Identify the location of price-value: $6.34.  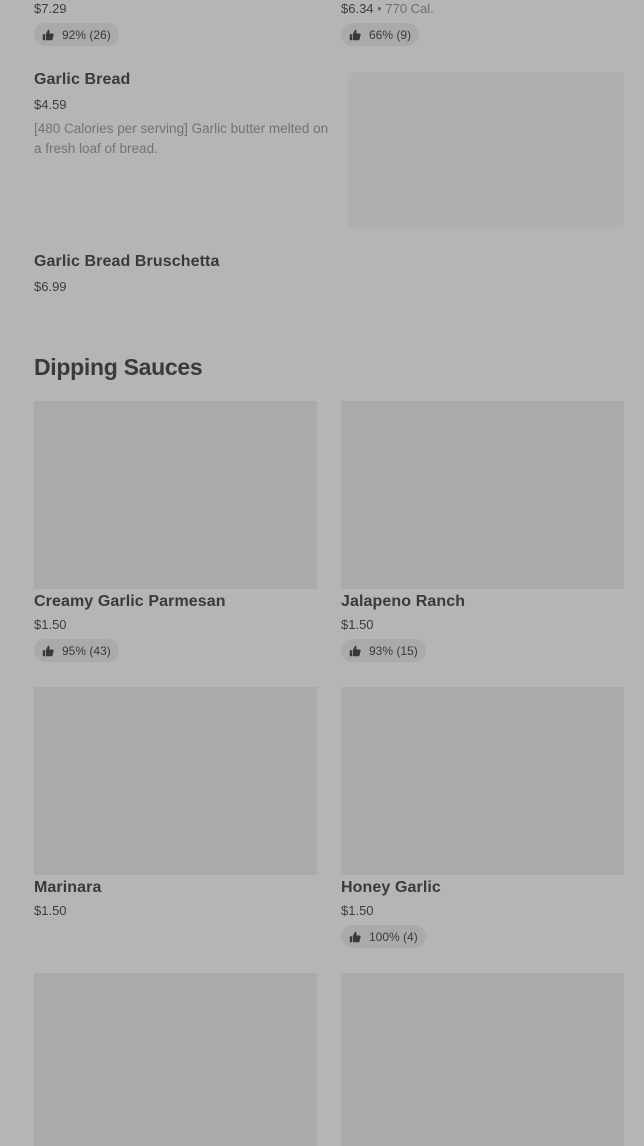
(357, 8).